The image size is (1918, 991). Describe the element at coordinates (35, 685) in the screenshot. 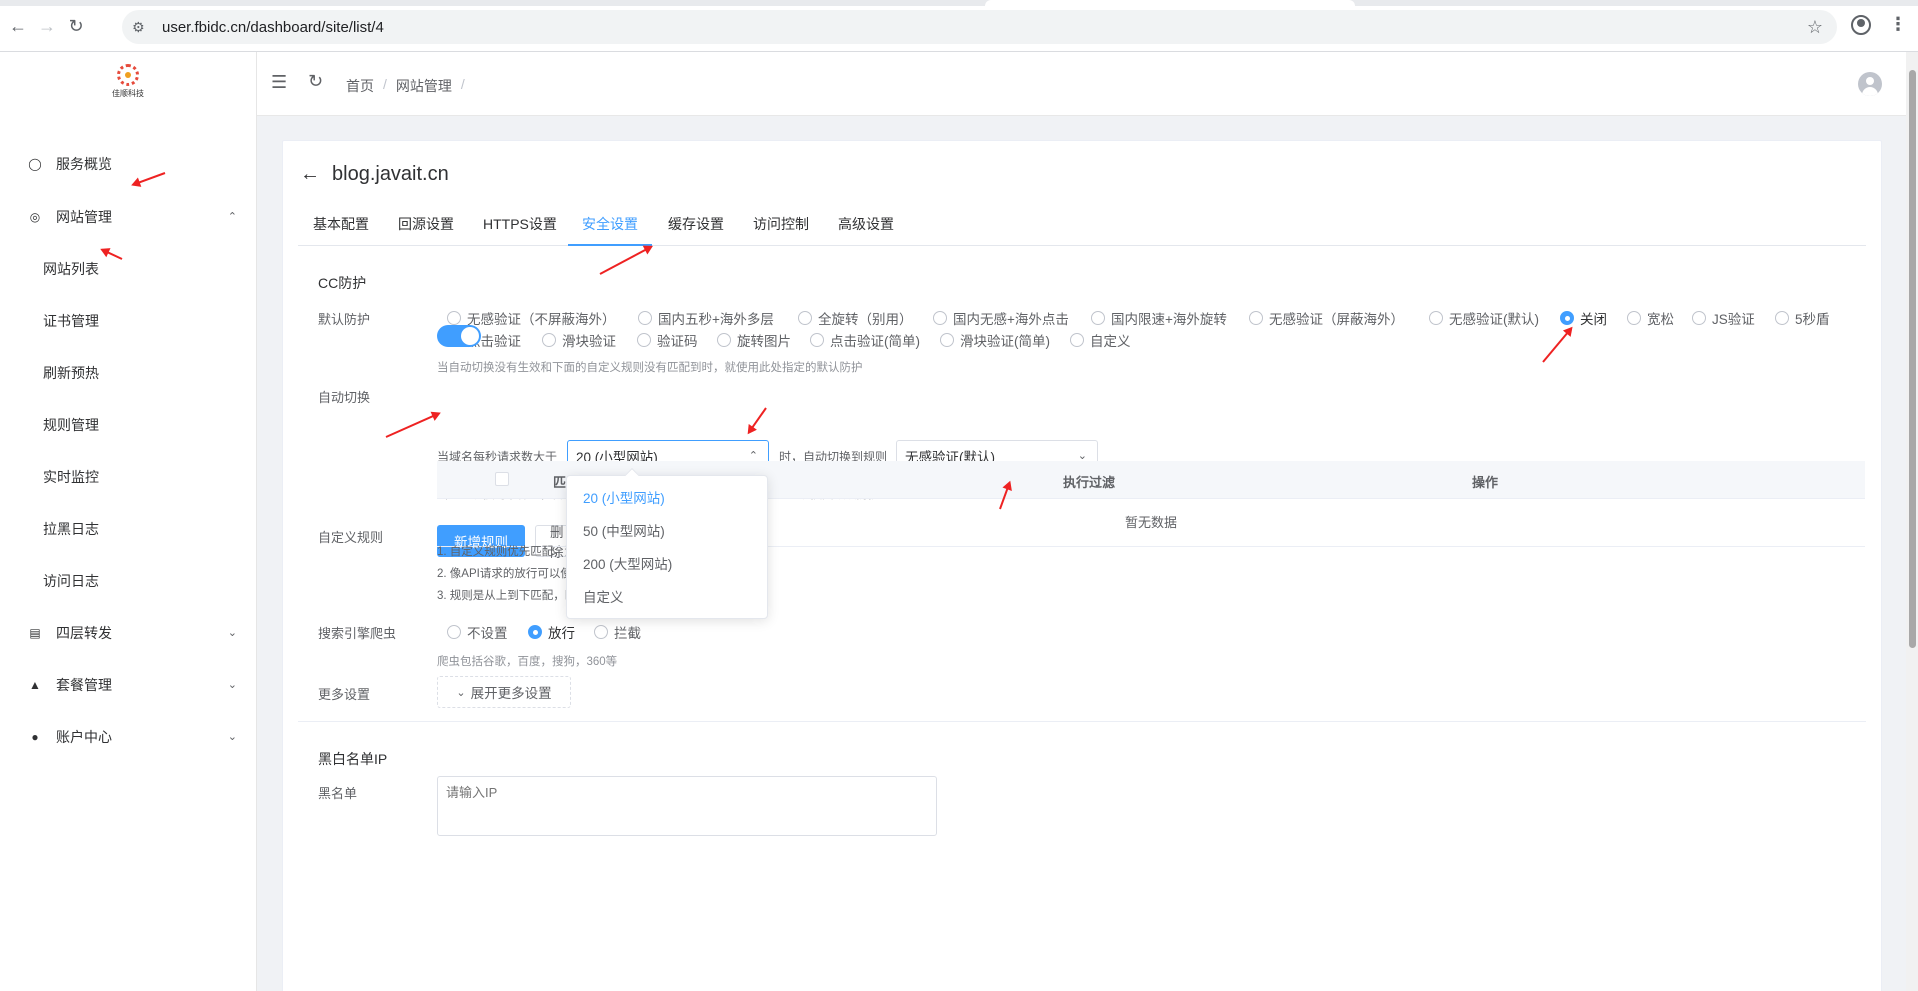

I see `basket-icon: ▲` at that location.